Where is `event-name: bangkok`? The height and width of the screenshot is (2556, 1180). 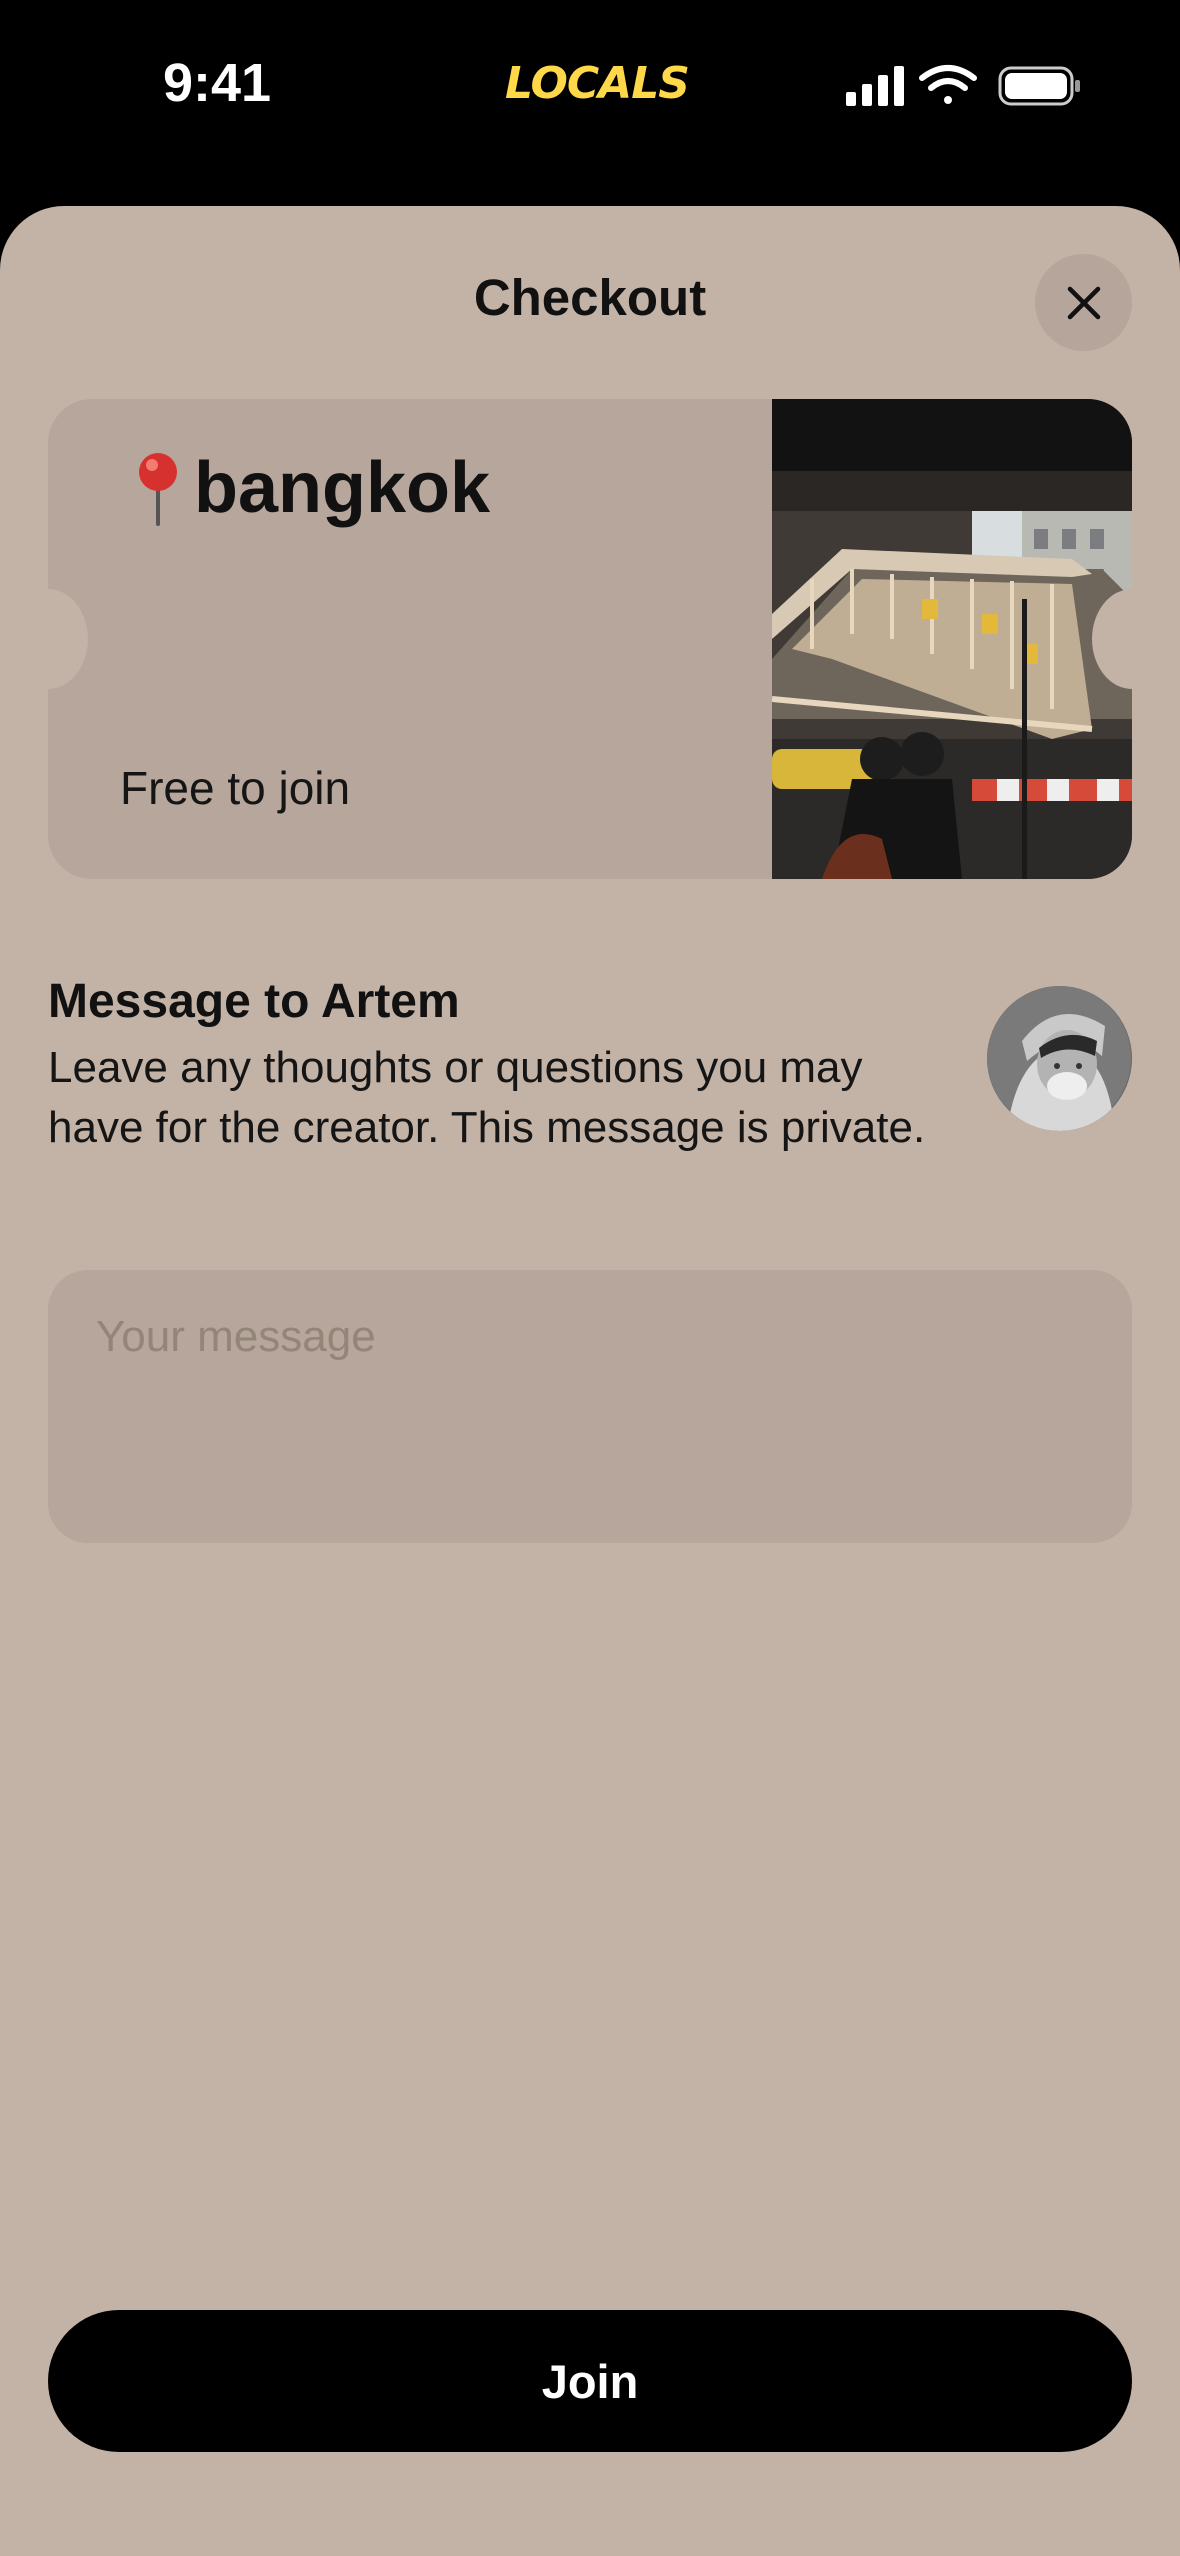 event-name: bangkok is located at coordinates (310, 488).